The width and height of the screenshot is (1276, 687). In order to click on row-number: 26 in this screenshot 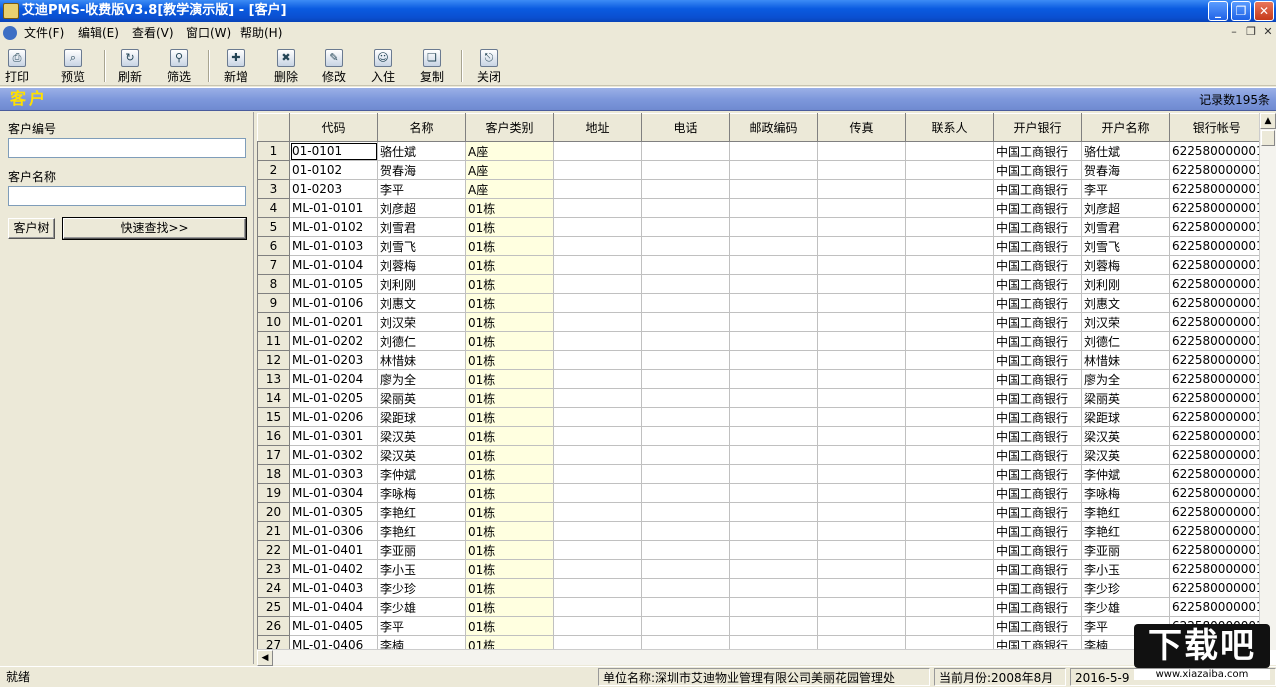, I will do `click(273, 626)`.